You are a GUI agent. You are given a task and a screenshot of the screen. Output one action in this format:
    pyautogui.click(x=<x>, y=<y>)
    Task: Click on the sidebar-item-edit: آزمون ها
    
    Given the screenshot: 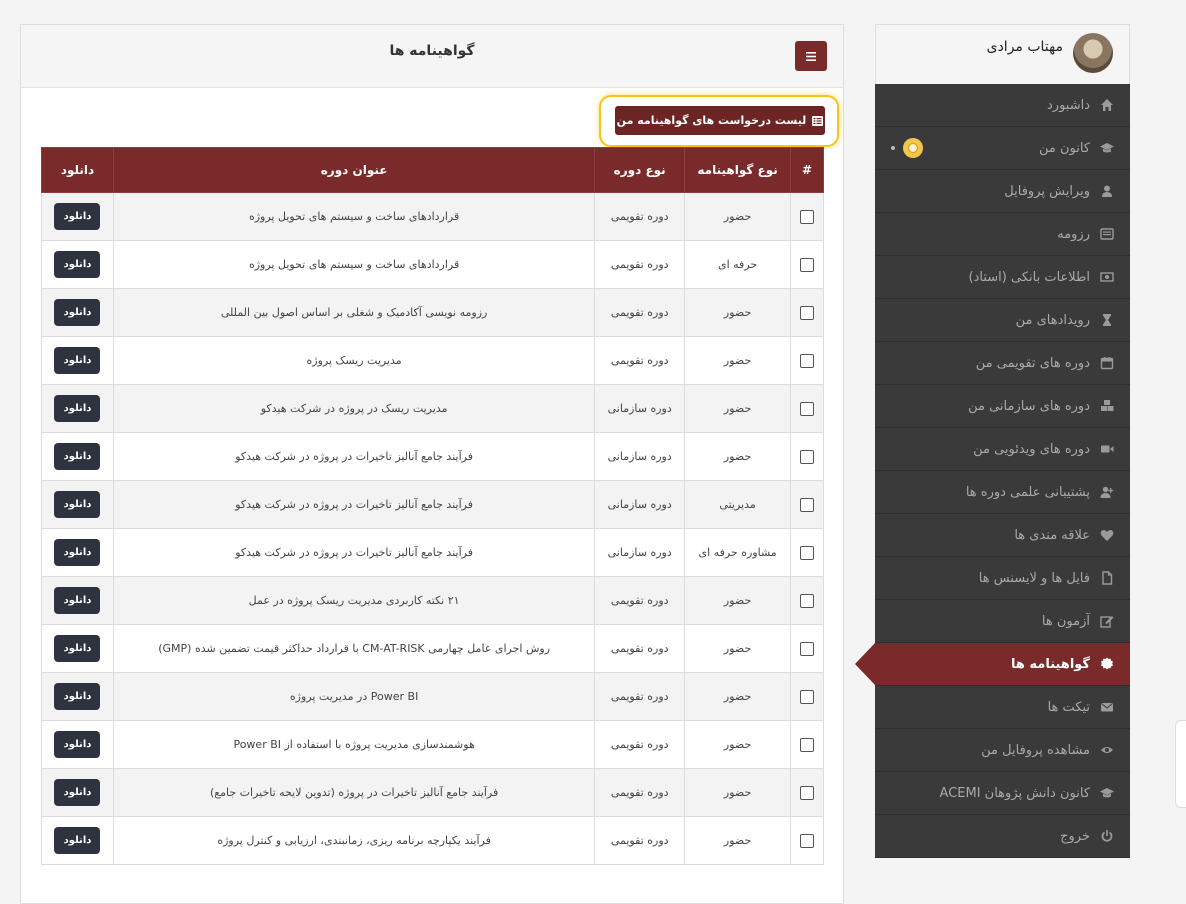 What is the action you would take?
    pyautogui.click(x=1002, y=621)
    